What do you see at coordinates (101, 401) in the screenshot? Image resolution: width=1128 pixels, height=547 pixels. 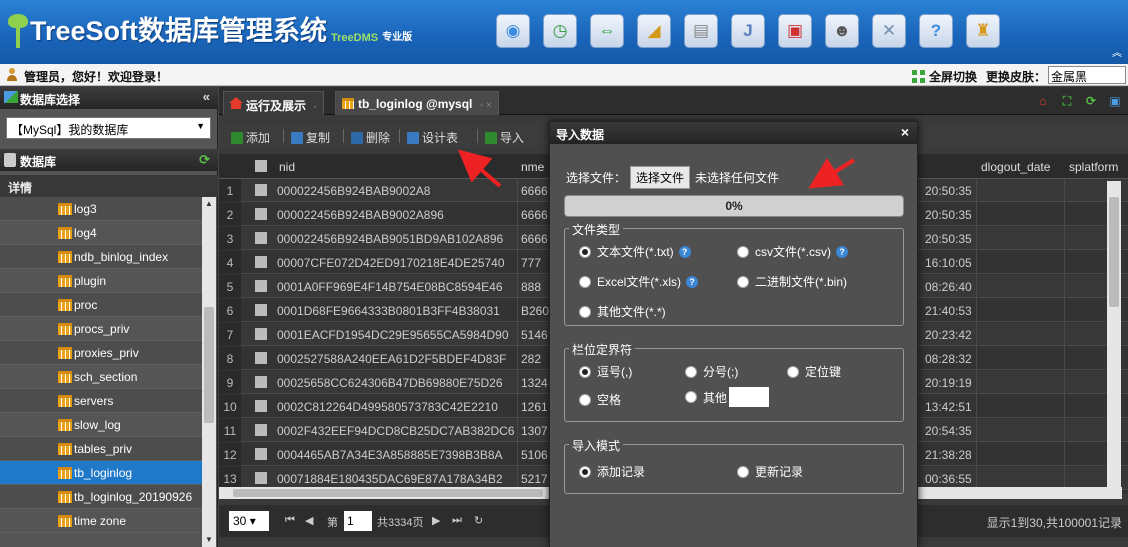 I see `tree-item-table: servers` at bounding box center [101, 401].